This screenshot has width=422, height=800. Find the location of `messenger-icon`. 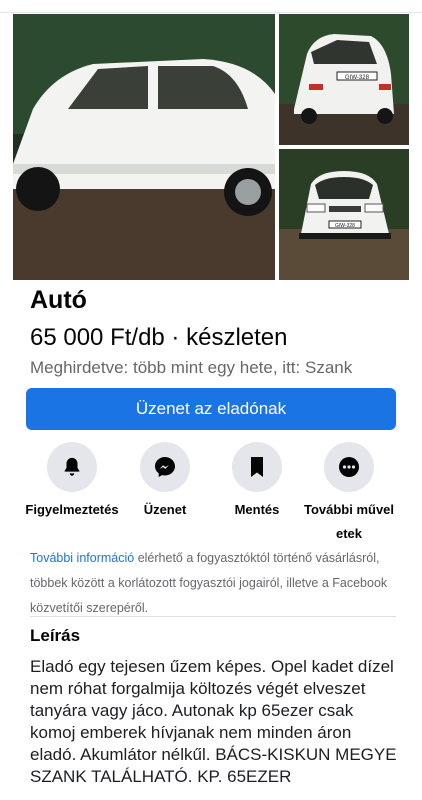

messenger-icon is located at coordinates (165, 467).